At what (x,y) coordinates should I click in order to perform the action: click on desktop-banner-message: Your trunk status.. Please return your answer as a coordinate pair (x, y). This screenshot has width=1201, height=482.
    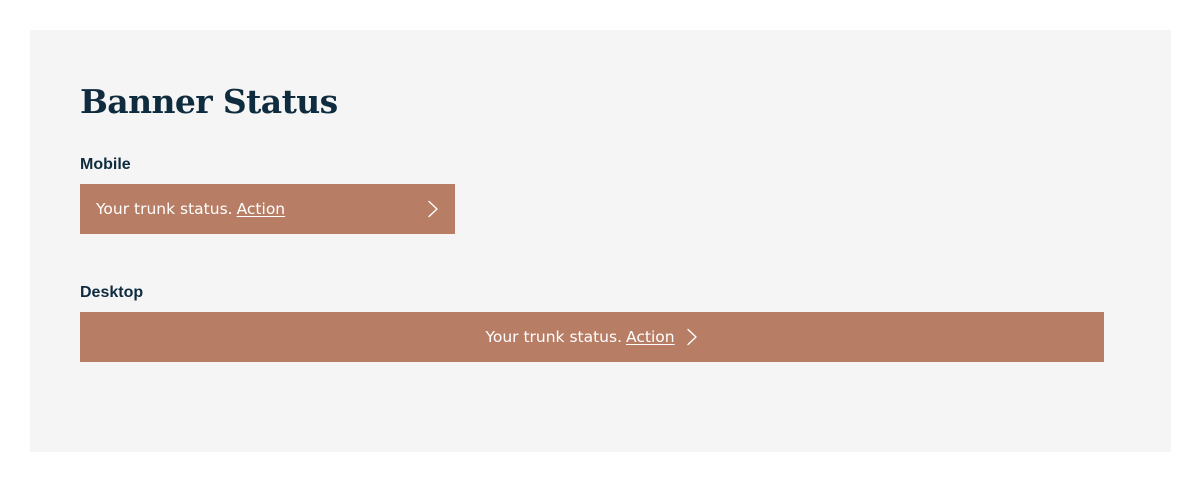
    Looking at the image, I should click on (554, 337).